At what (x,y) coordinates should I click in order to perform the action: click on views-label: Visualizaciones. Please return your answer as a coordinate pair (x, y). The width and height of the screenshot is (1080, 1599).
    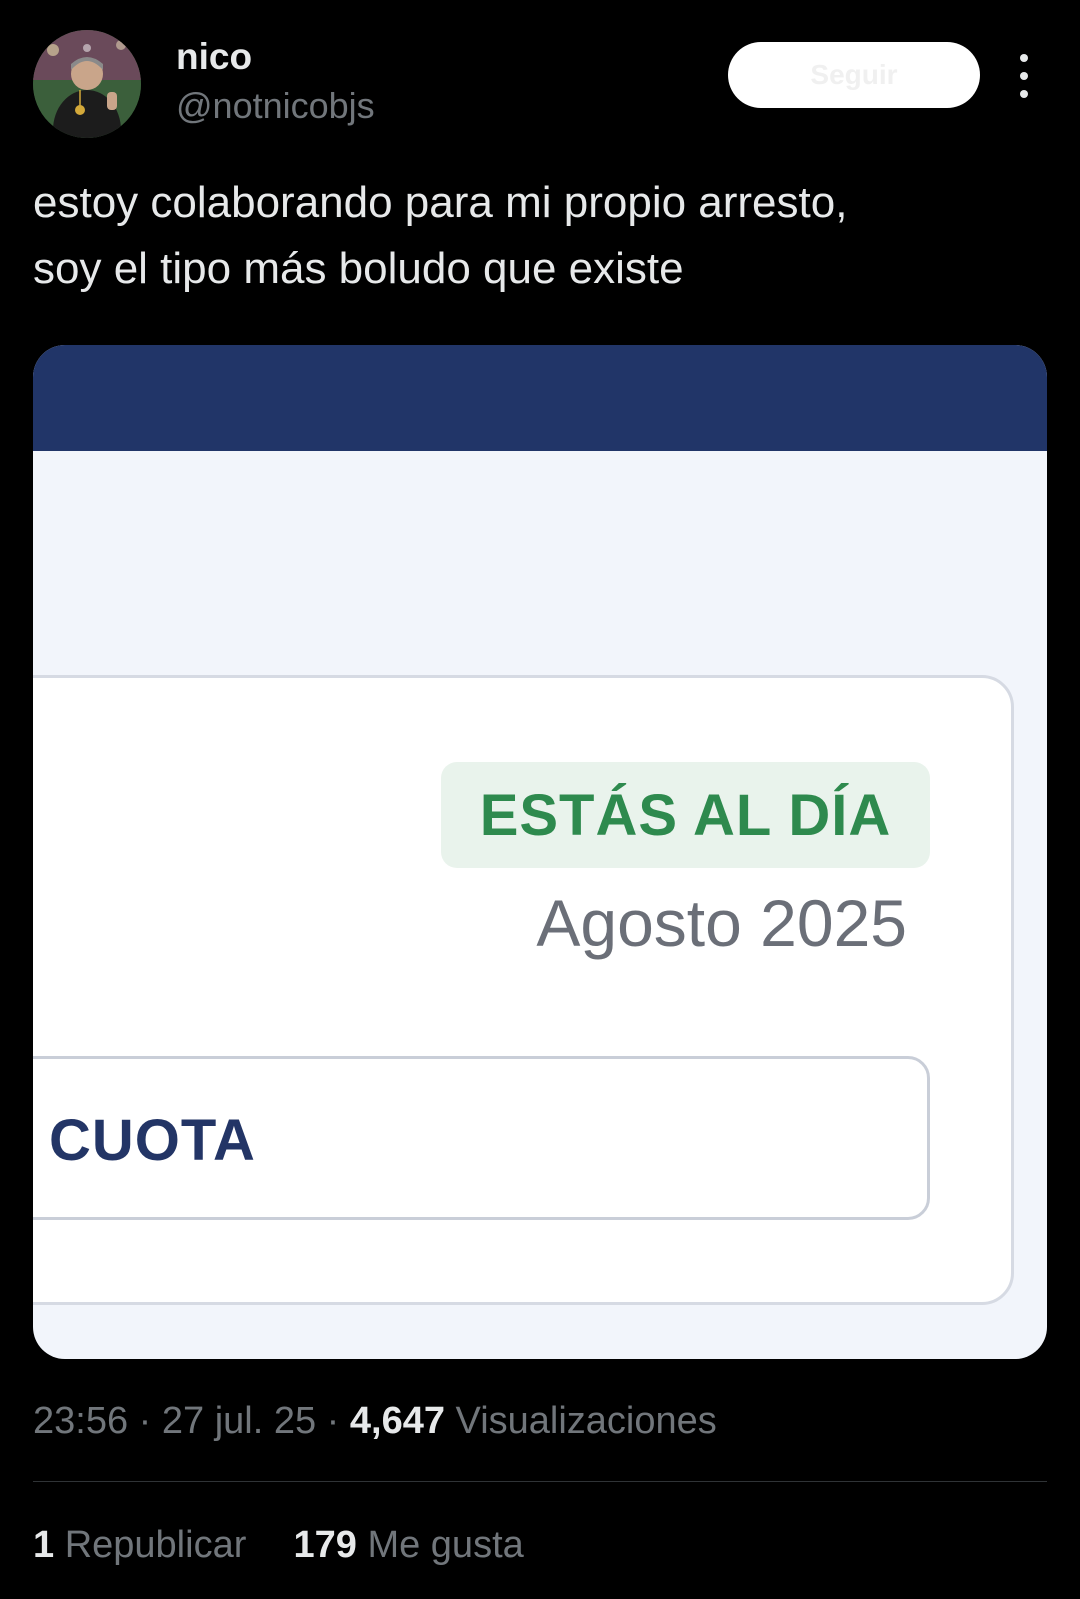
    Looking at the image, I should click on (586, 1421).